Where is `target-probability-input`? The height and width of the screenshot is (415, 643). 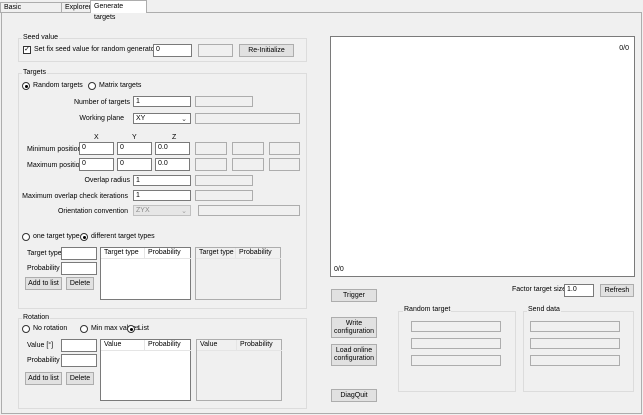 target-probability-input is located at coordinates (79, 268).